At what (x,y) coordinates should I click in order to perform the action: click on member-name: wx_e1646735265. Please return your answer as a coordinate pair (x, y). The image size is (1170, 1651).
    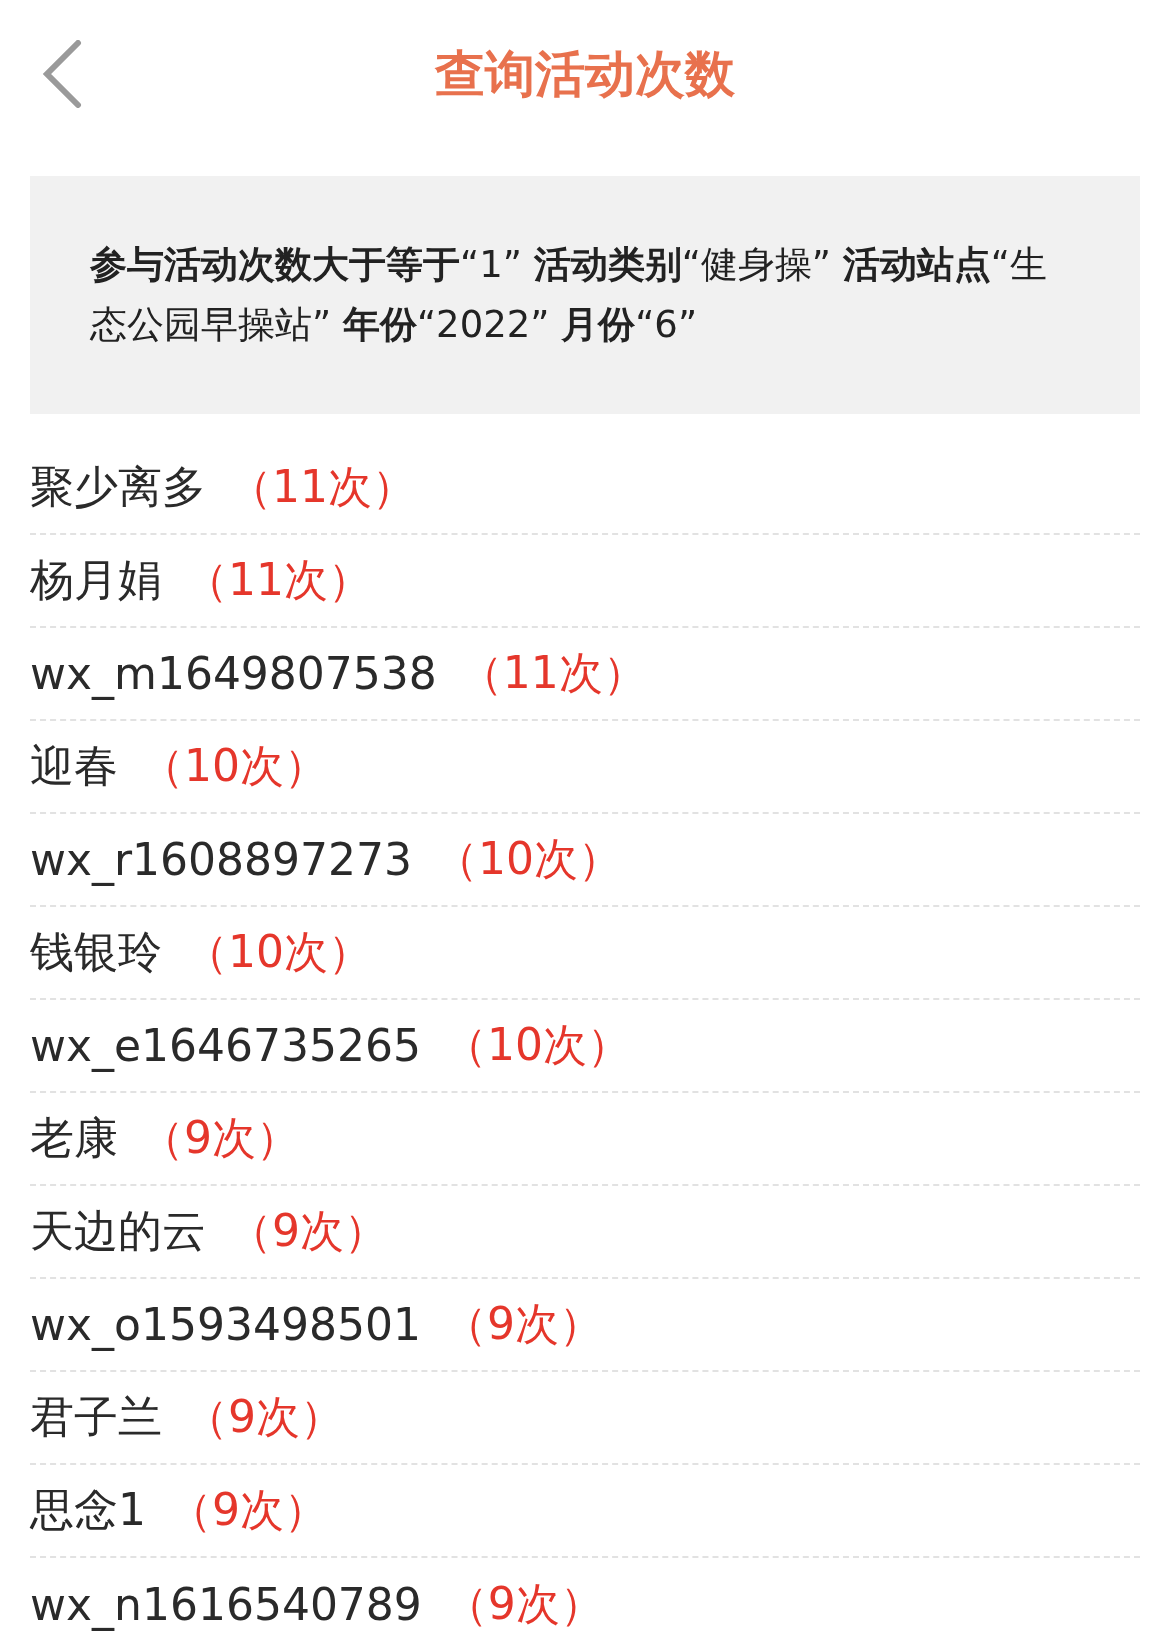
    Looking at the image, I should click on (226, 1045).